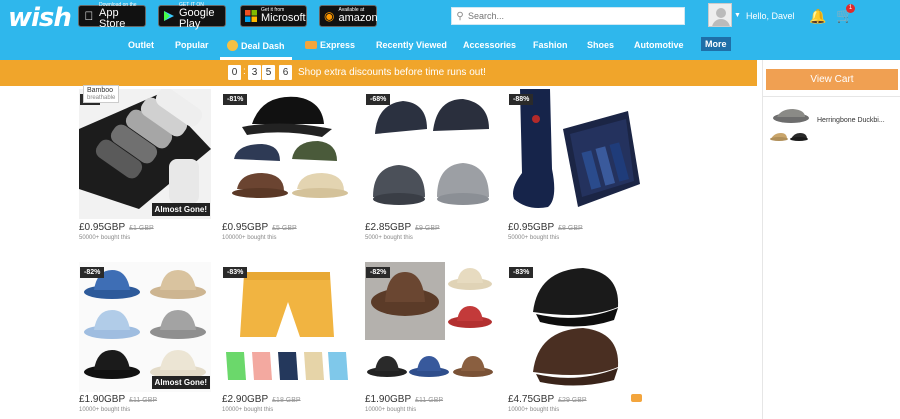 Image resolution: width=900 pixels, height=419 pixels. I want to click on product-tag: Bamboo breathable, so click(101, 94).